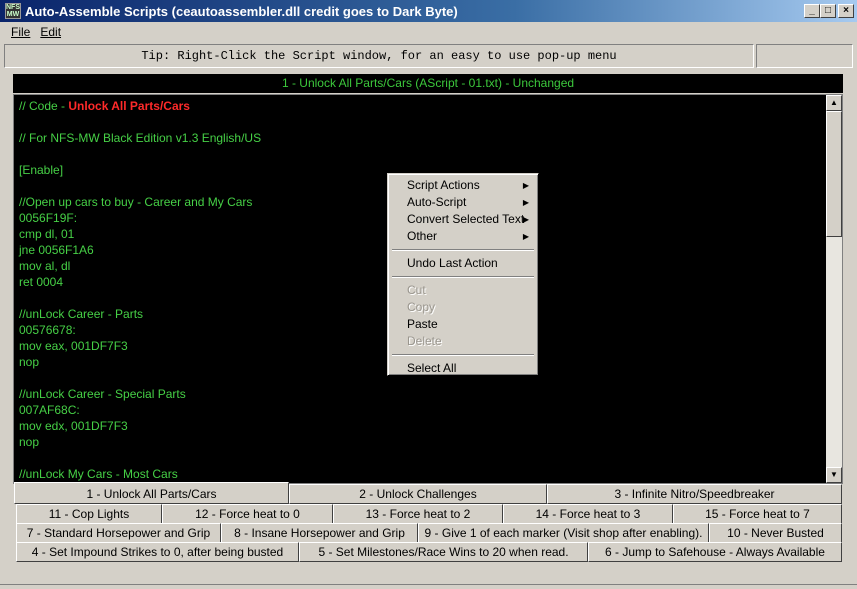  Describe the element at coordinates (47, 234) in the screenshot. I see `code-line: cmp dl, 01` at that location.